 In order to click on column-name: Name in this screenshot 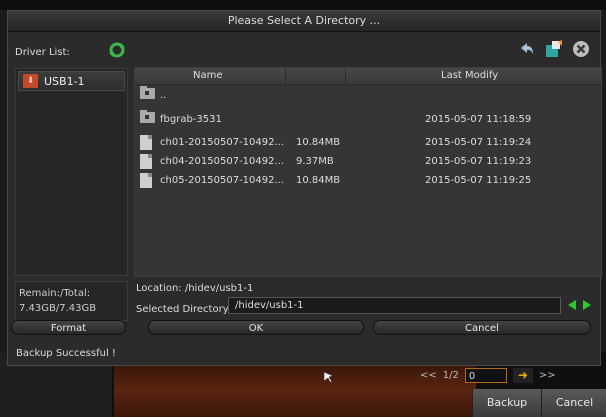, I will do `click(208, 76)`.